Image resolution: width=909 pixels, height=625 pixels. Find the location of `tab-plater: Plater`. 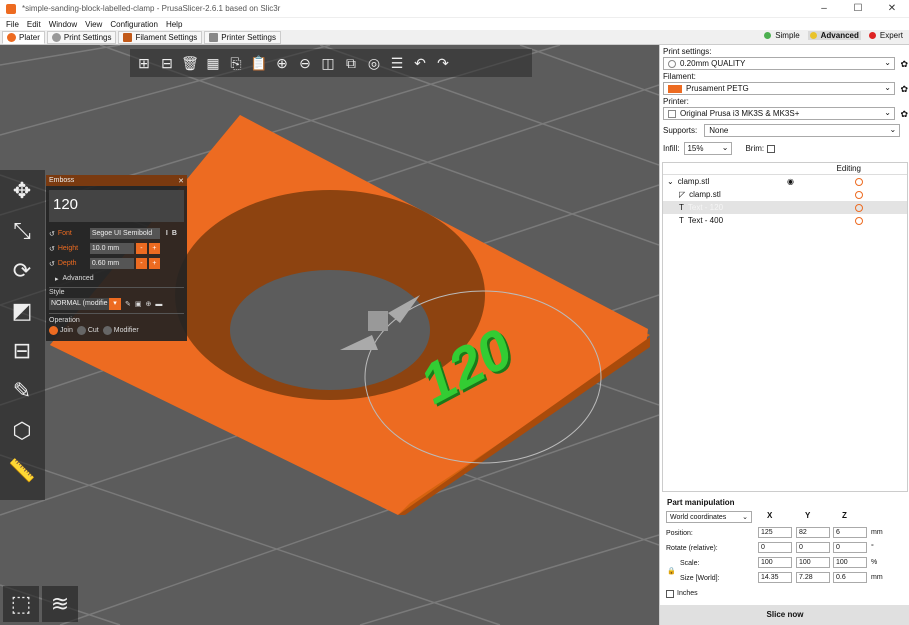

tab-plater: Plater is located at coordinates (23, 37).